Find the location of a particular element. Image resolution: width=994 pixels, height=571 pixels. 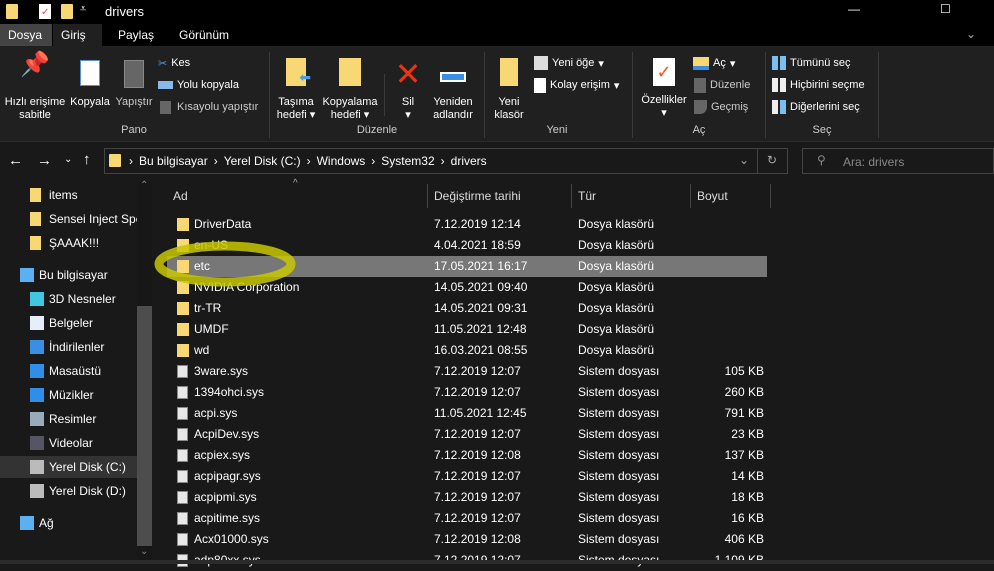

properties-icon: ✓ is located at coordinates (45, 11).